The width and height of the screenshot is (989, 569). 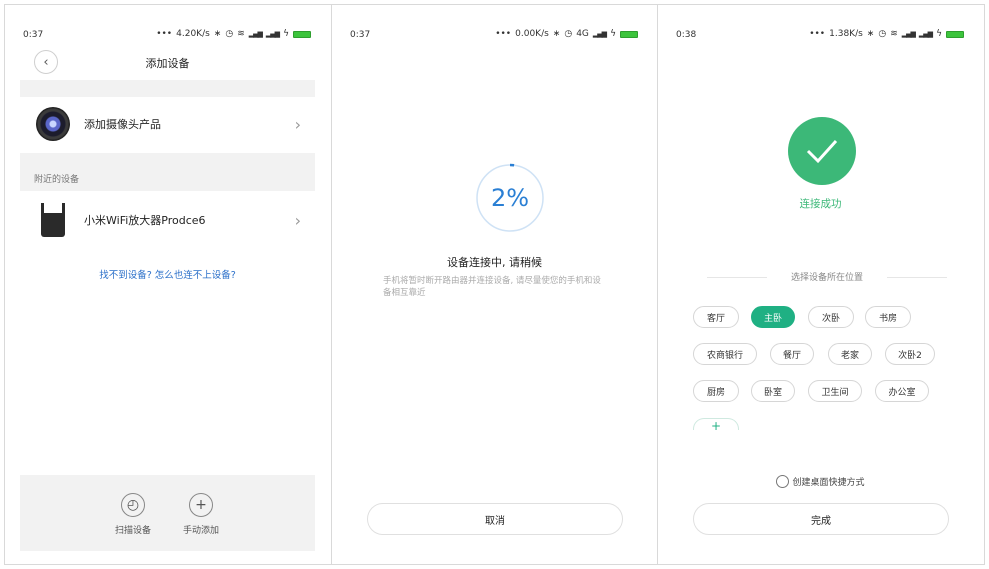 What do you see at coordinates (495, 519) in the screenshot?
I see `cancel-button: 取消` at bounding box center [495, 519].